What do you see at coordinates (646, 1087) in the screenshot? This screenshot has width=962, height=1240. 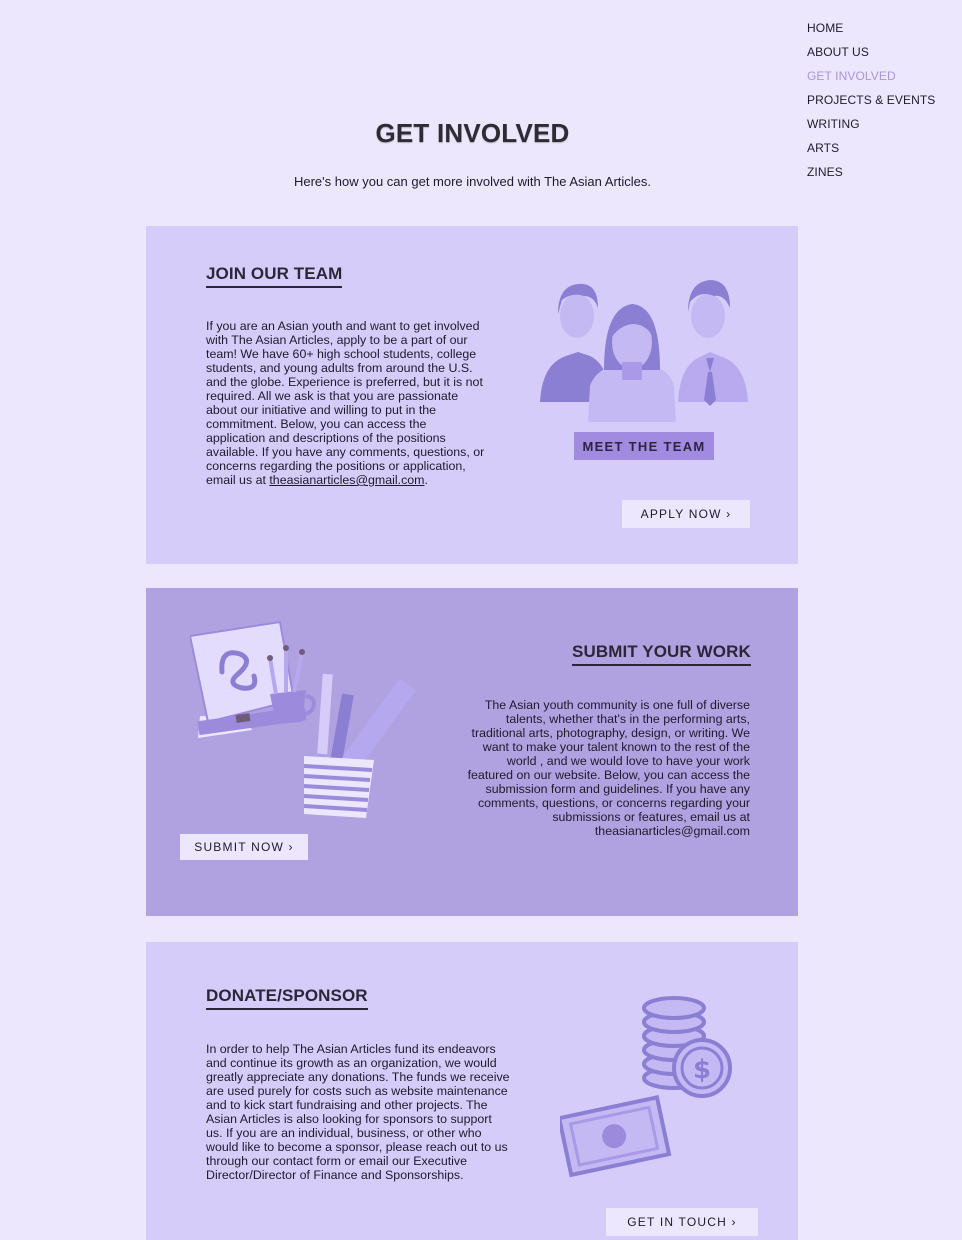 I see `money-coins-icon: $` at bounding box center [646, 1087].